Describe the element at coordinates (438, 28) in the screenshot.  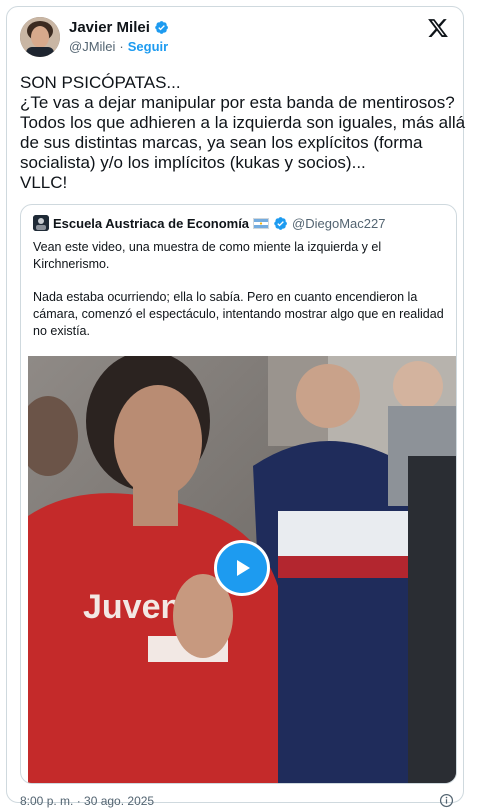
I see `x-logo-icon` at that location.